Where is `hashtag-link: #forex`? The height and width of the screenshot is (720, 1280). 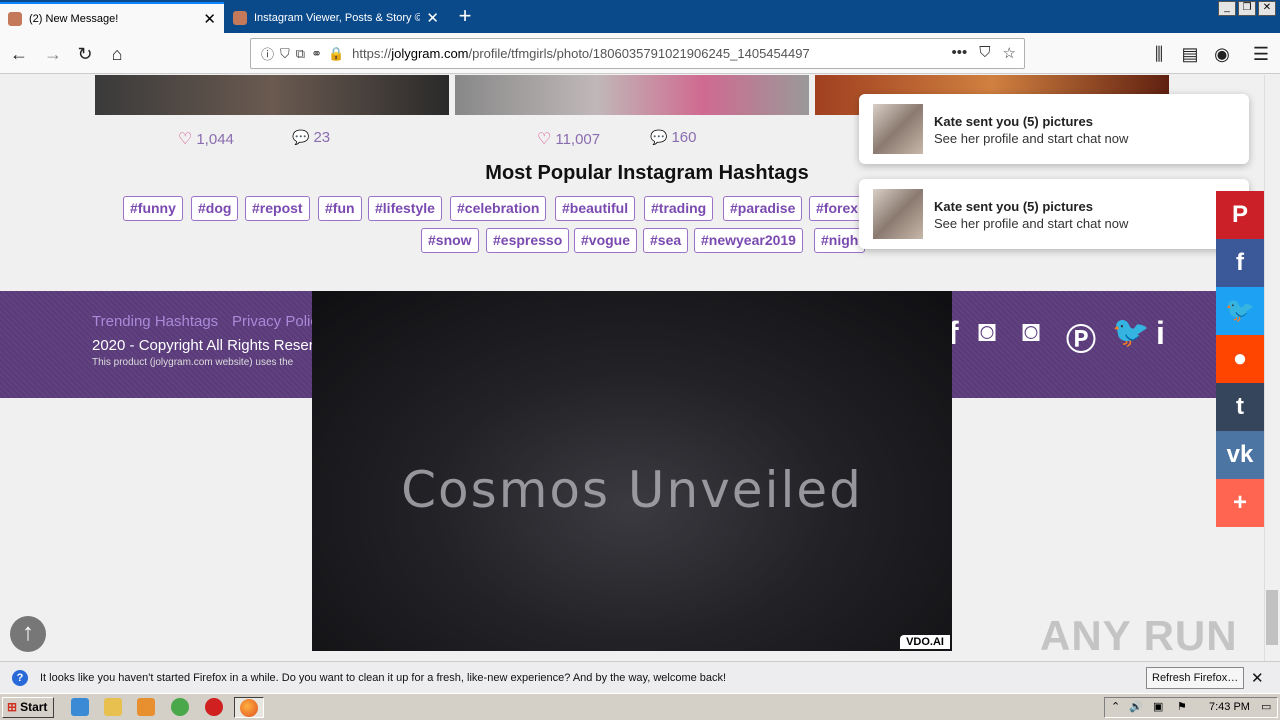 hashtag-link: #forex is located at coordinates (837, 208).